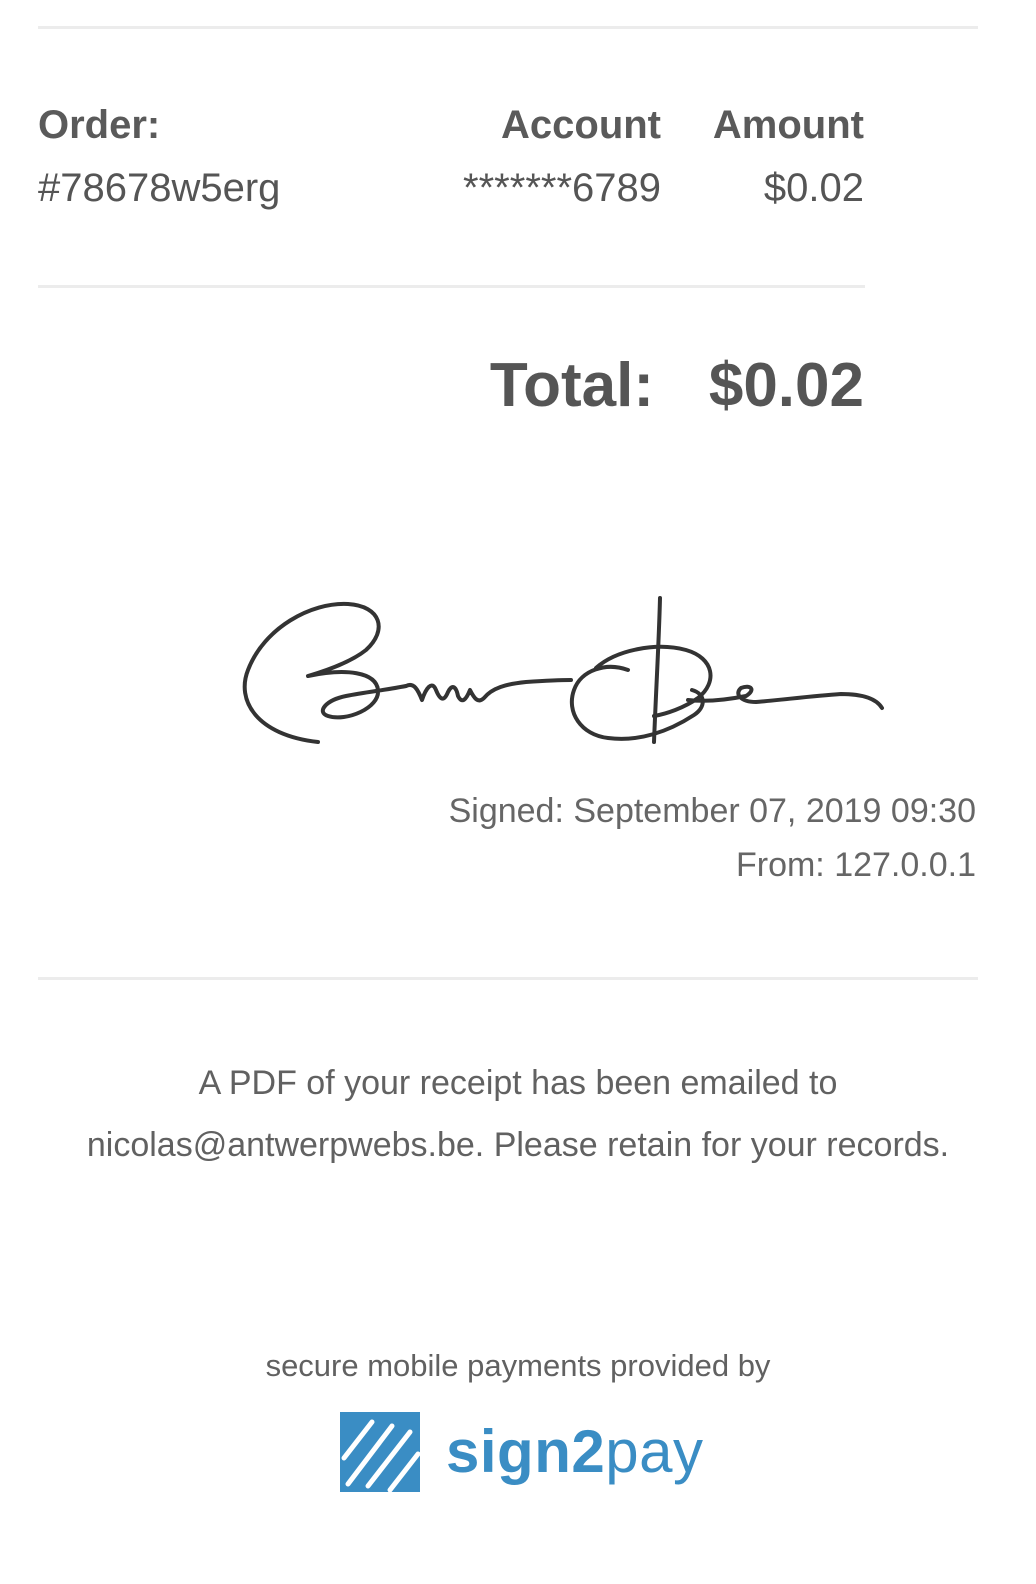 Image resolution: width=1036 pixels, height=1584 pixels. What do you see at coordinates (571, 385) in the screenshot?
I see `total-label: Total:` at bounding box center [571, 385].